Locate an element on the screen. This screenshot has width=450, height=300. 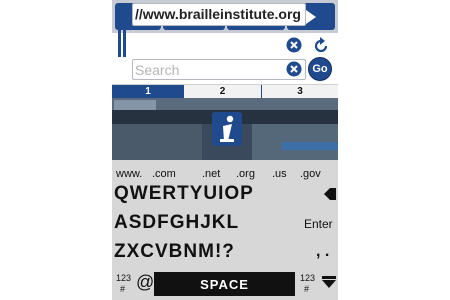
key-gov: .gov is located at coordinates (310, 174).